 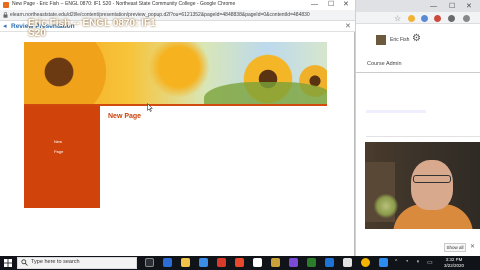 What do you see at coordinates (396, 262) in the screenshot?
I see `tray-overflow-icon: ^` at bounding box center [396, 262].